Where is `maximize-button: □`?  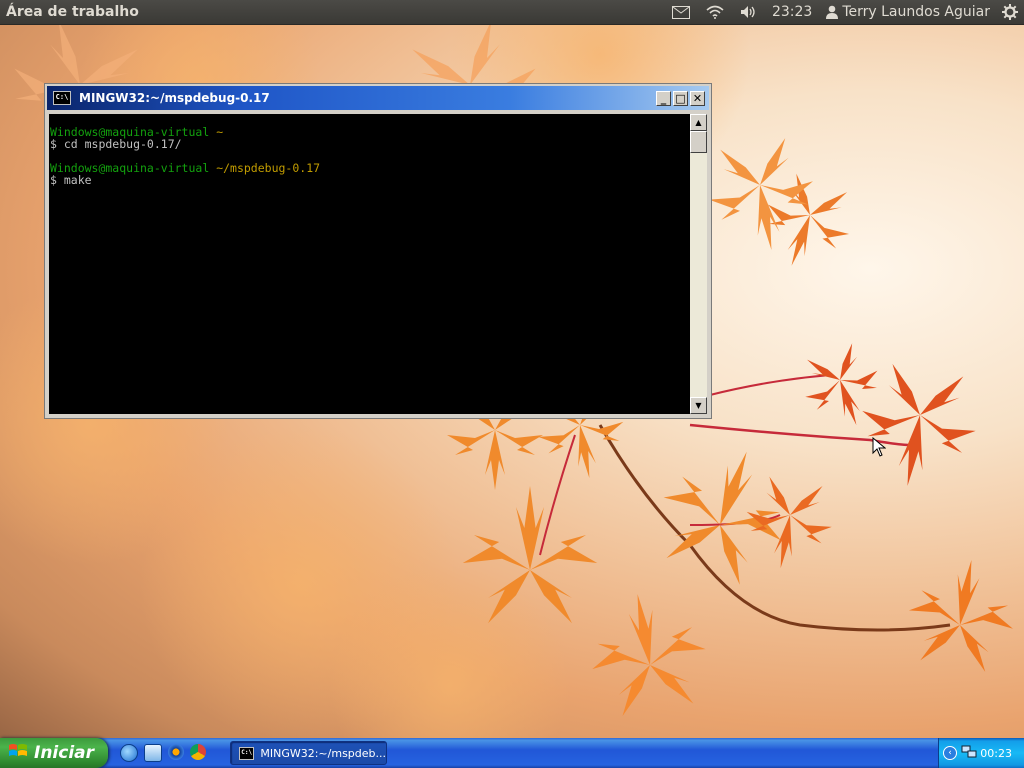
maximize-button: □ is located at coordinates (680, 98).